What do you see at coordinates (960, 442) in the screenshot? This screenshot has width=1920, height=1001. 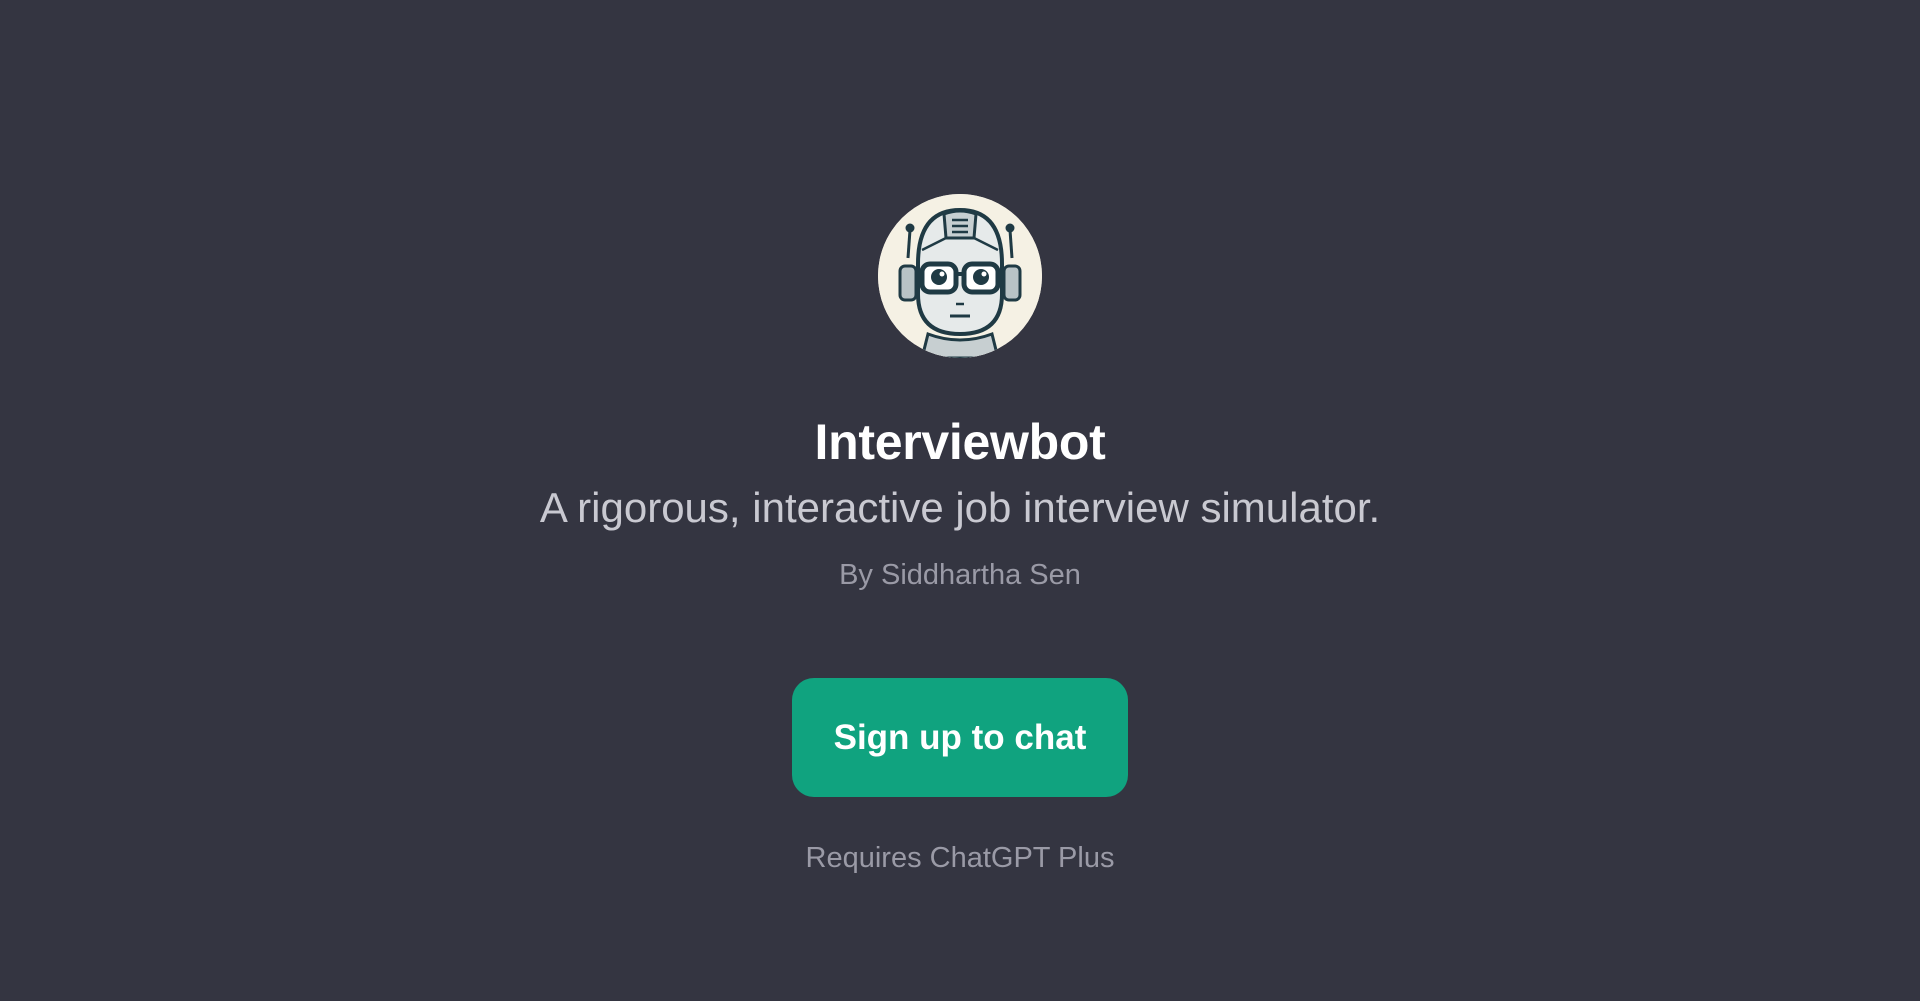 I see `gpt-name: Interviewbot` at bounding box center [960, 442].